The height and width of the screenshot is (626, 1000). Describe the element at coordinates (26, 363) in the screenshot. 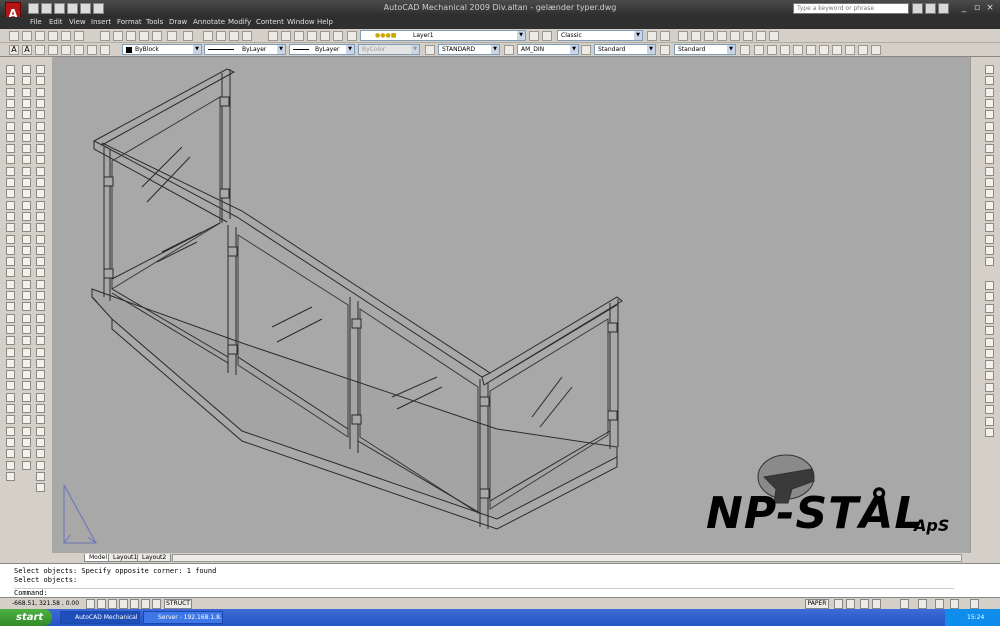

I see `modify-tool-27-icon` at that location.